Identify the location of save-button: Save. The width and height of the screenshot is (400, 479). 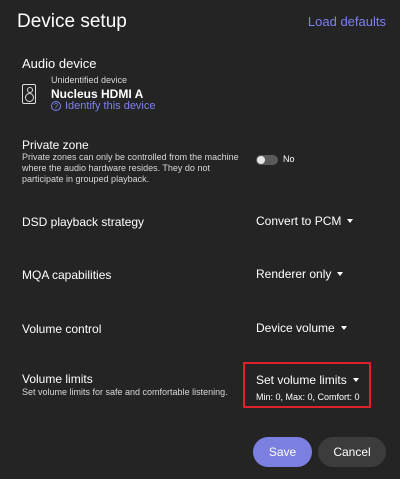
(282, 452).